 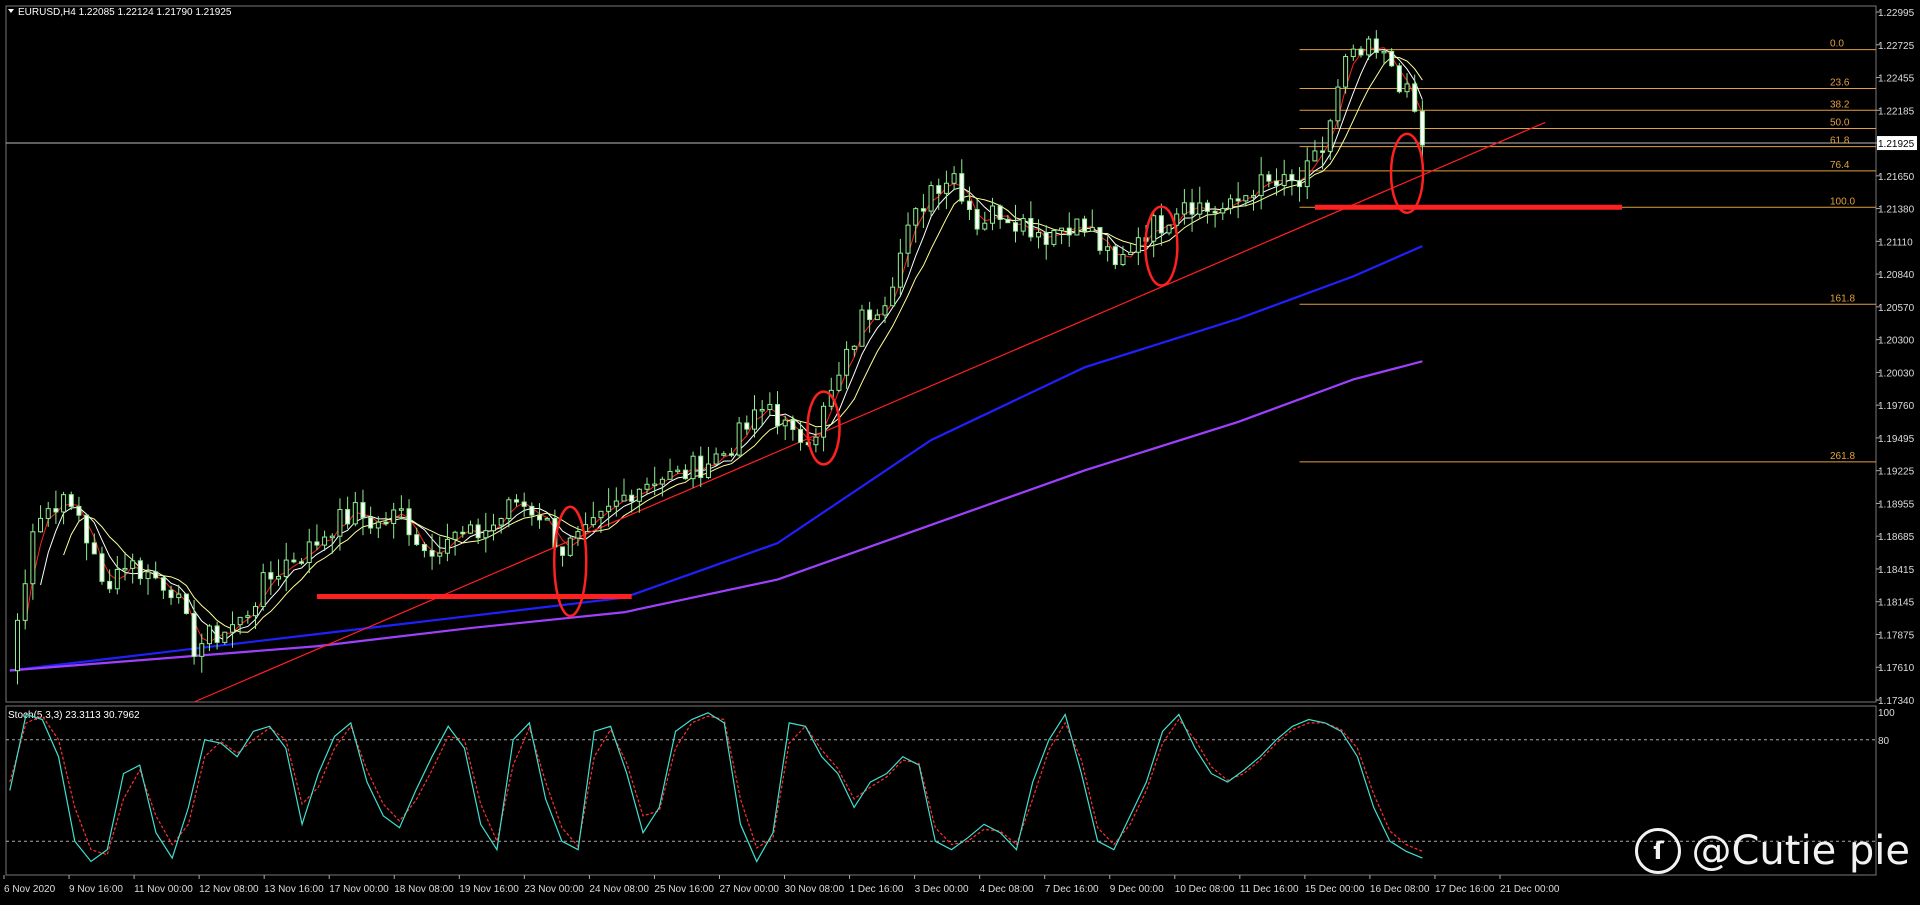 I want to click on x-tick-label: 18 Nov 08:00, so click(x=424, y=889).